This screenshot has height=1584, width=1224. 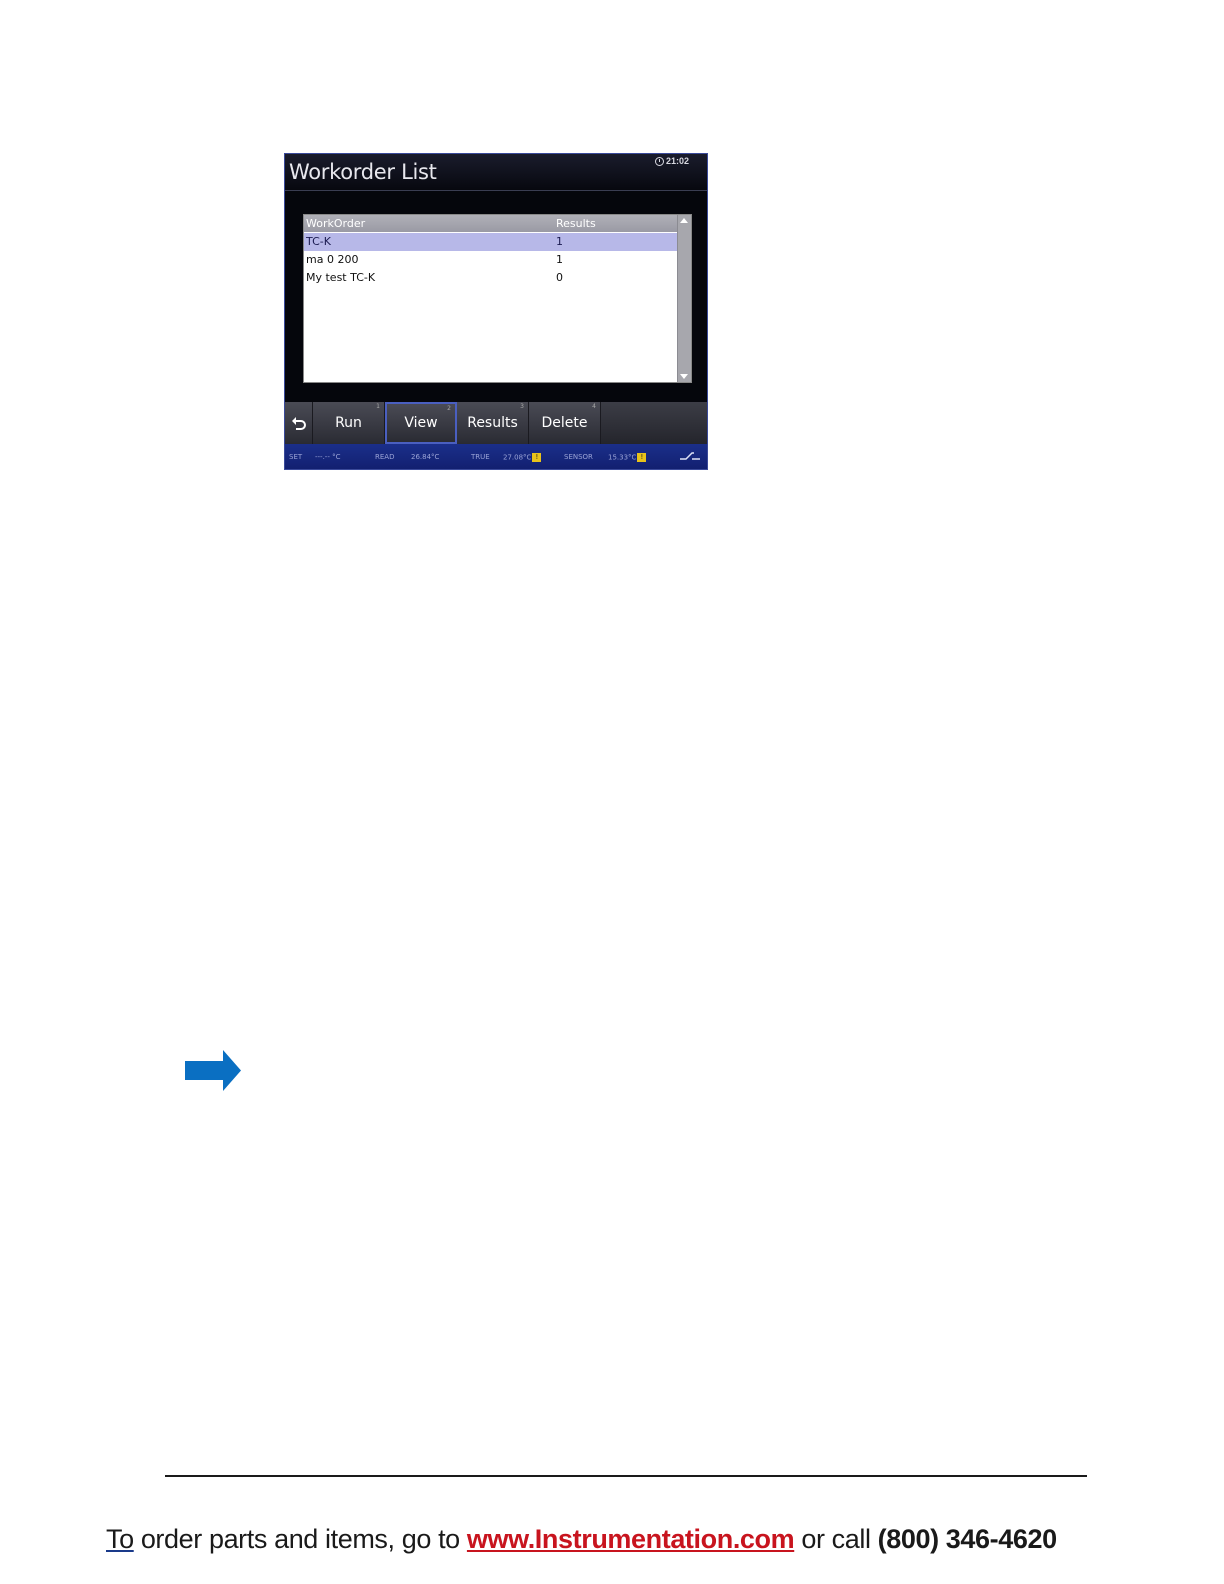 I want to click on sensor-reading: 15.33°C!, so click(x=627, y=457).